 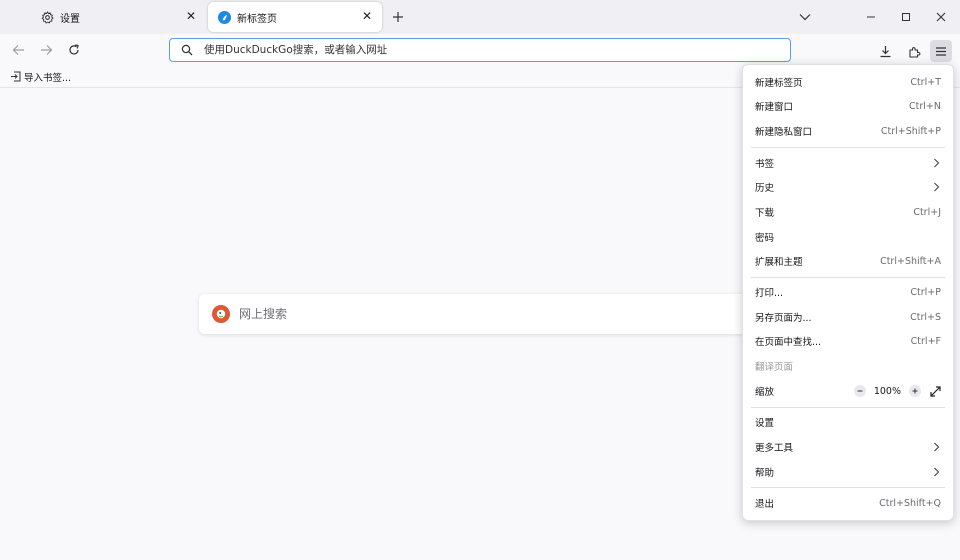 I want to click on menu-item-downloads: 下载 Ctrl+J, so click(x=848, y=212).